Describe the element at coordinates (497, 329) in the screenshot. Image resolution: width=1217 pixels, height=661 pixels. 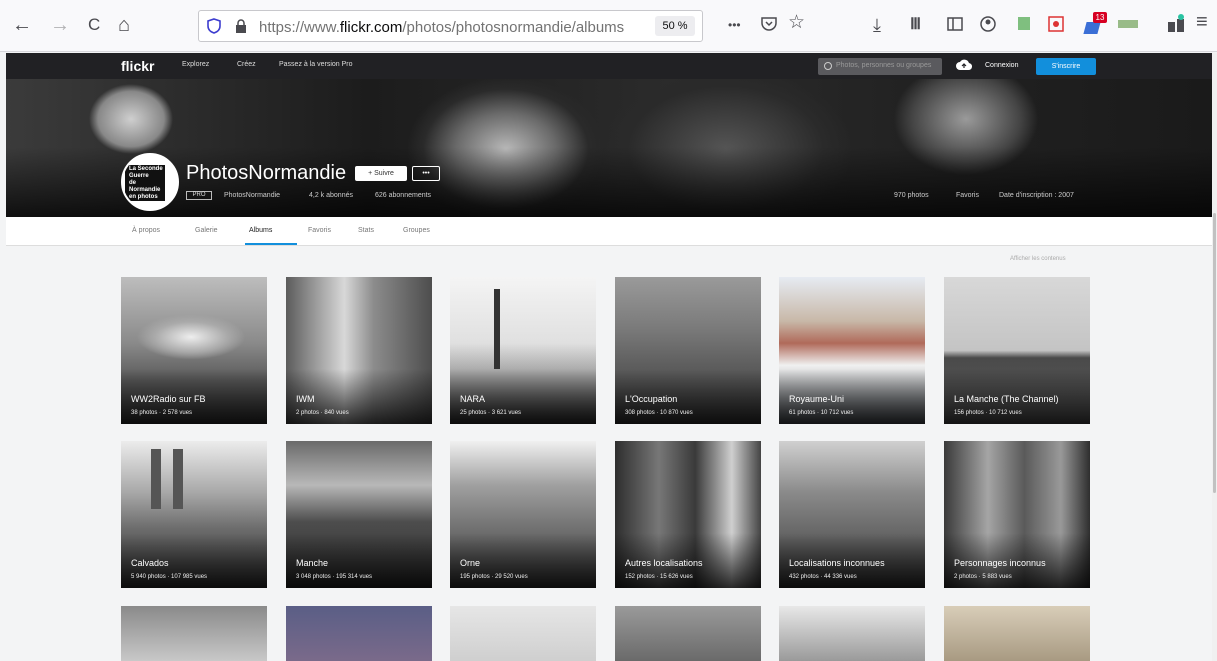
I see `tower-shape` at that location.